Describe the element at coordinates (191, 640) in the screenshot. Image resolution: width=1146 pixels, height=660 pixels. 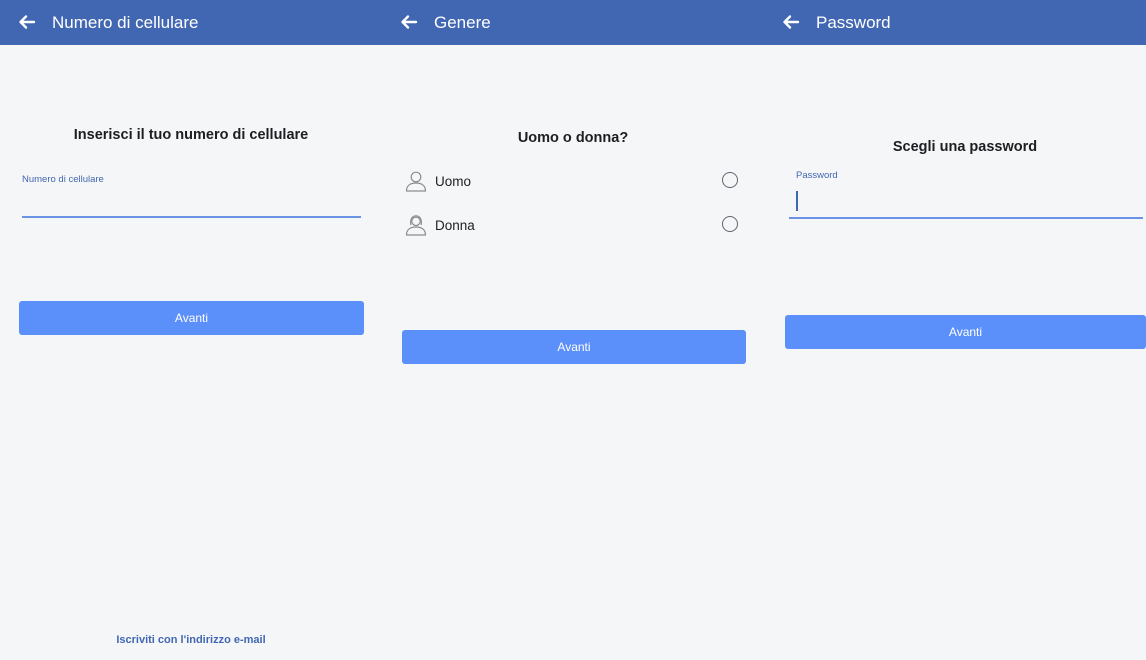
I see `email-signup-link: Iscriviti con l'indirizzo e-mail` at that location.